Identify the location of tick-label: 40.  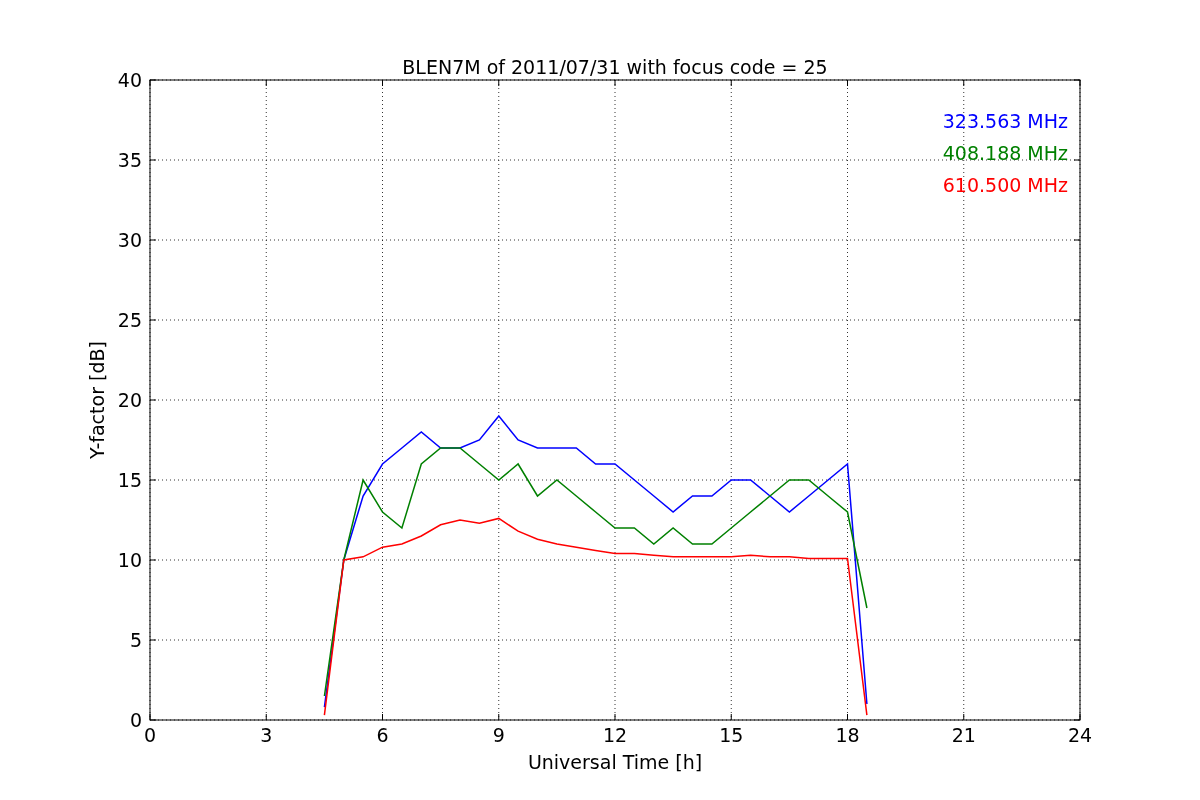
(129, 80).